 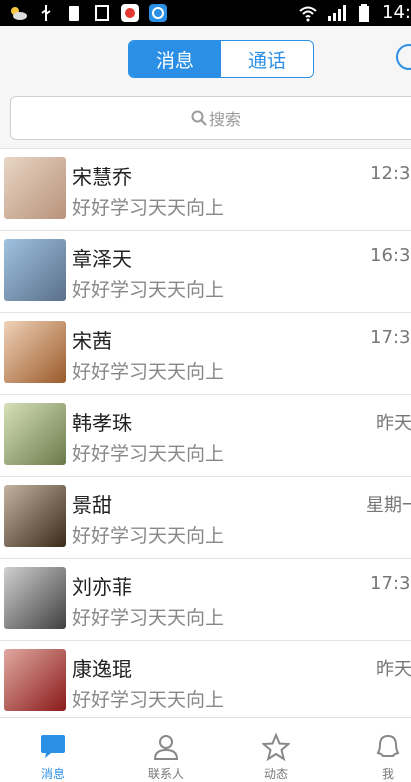 I want to click on nav-feed: 动态, so click(x=276, y=750).